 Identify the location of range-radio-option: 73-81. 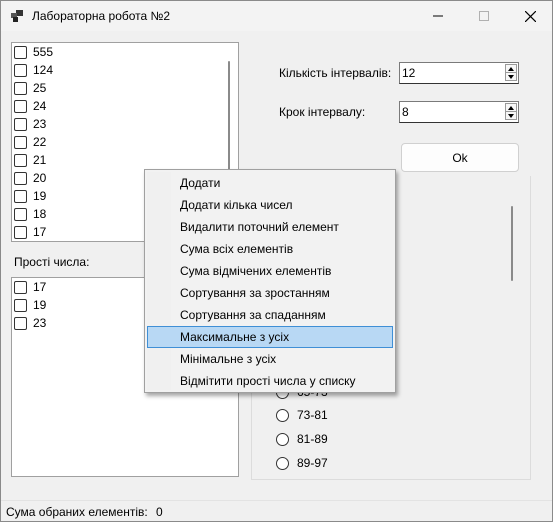
(302, 415).